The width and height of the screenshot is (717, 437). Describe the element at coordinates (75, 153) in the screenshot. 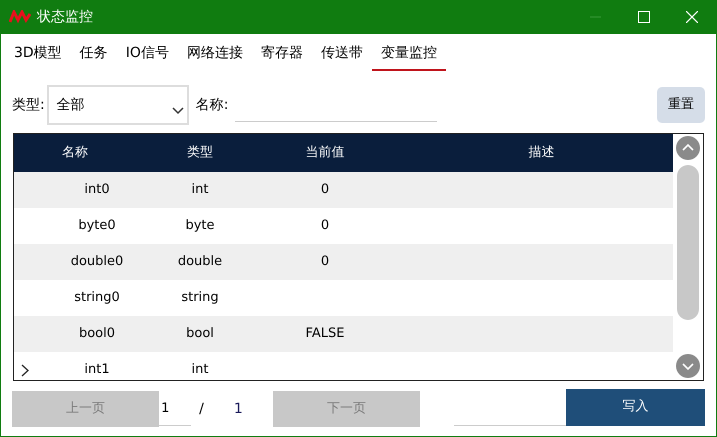

I see `column-header: 名称` at that location.